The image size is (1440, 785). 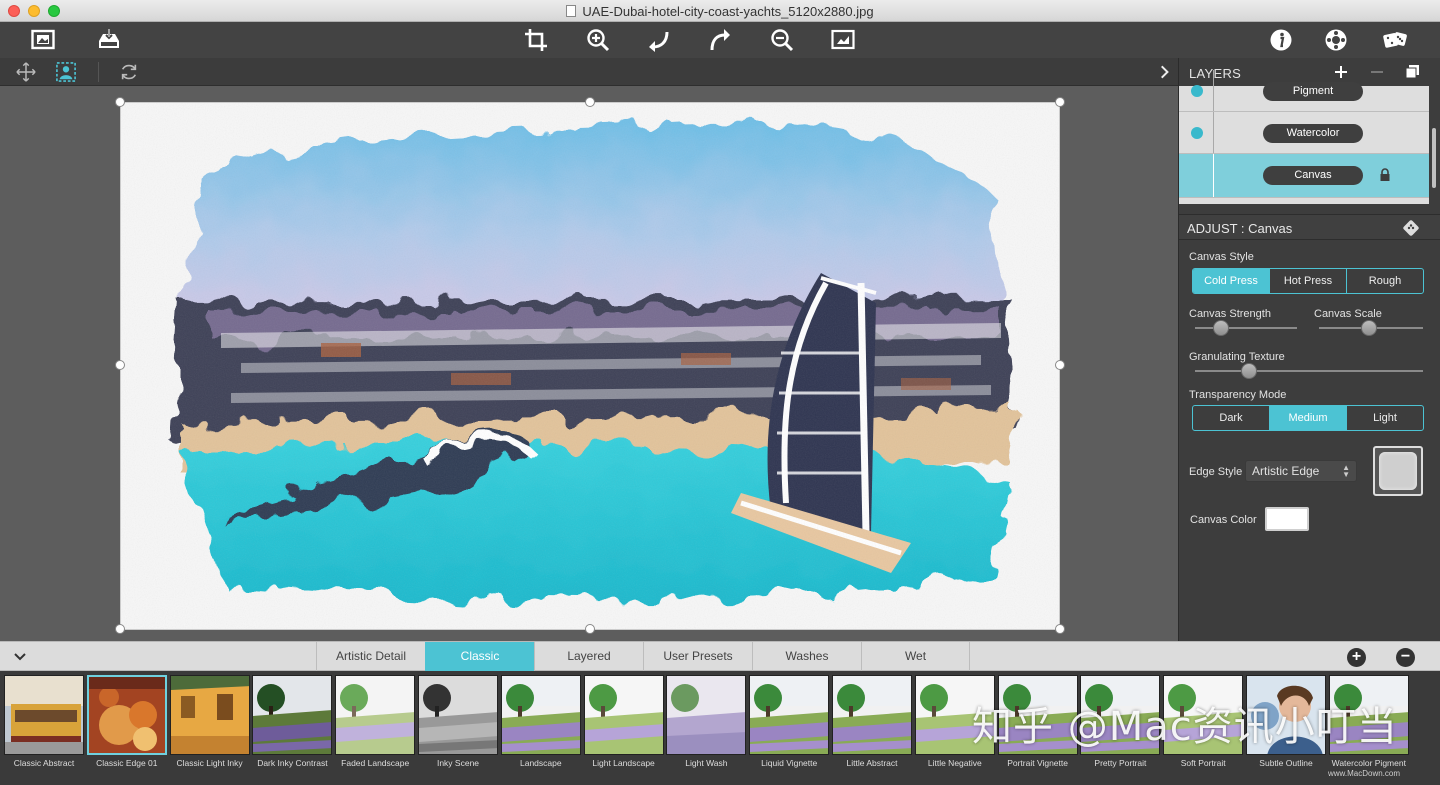 I want to click on transparency-light: Light, so click(x=1385, y=418).